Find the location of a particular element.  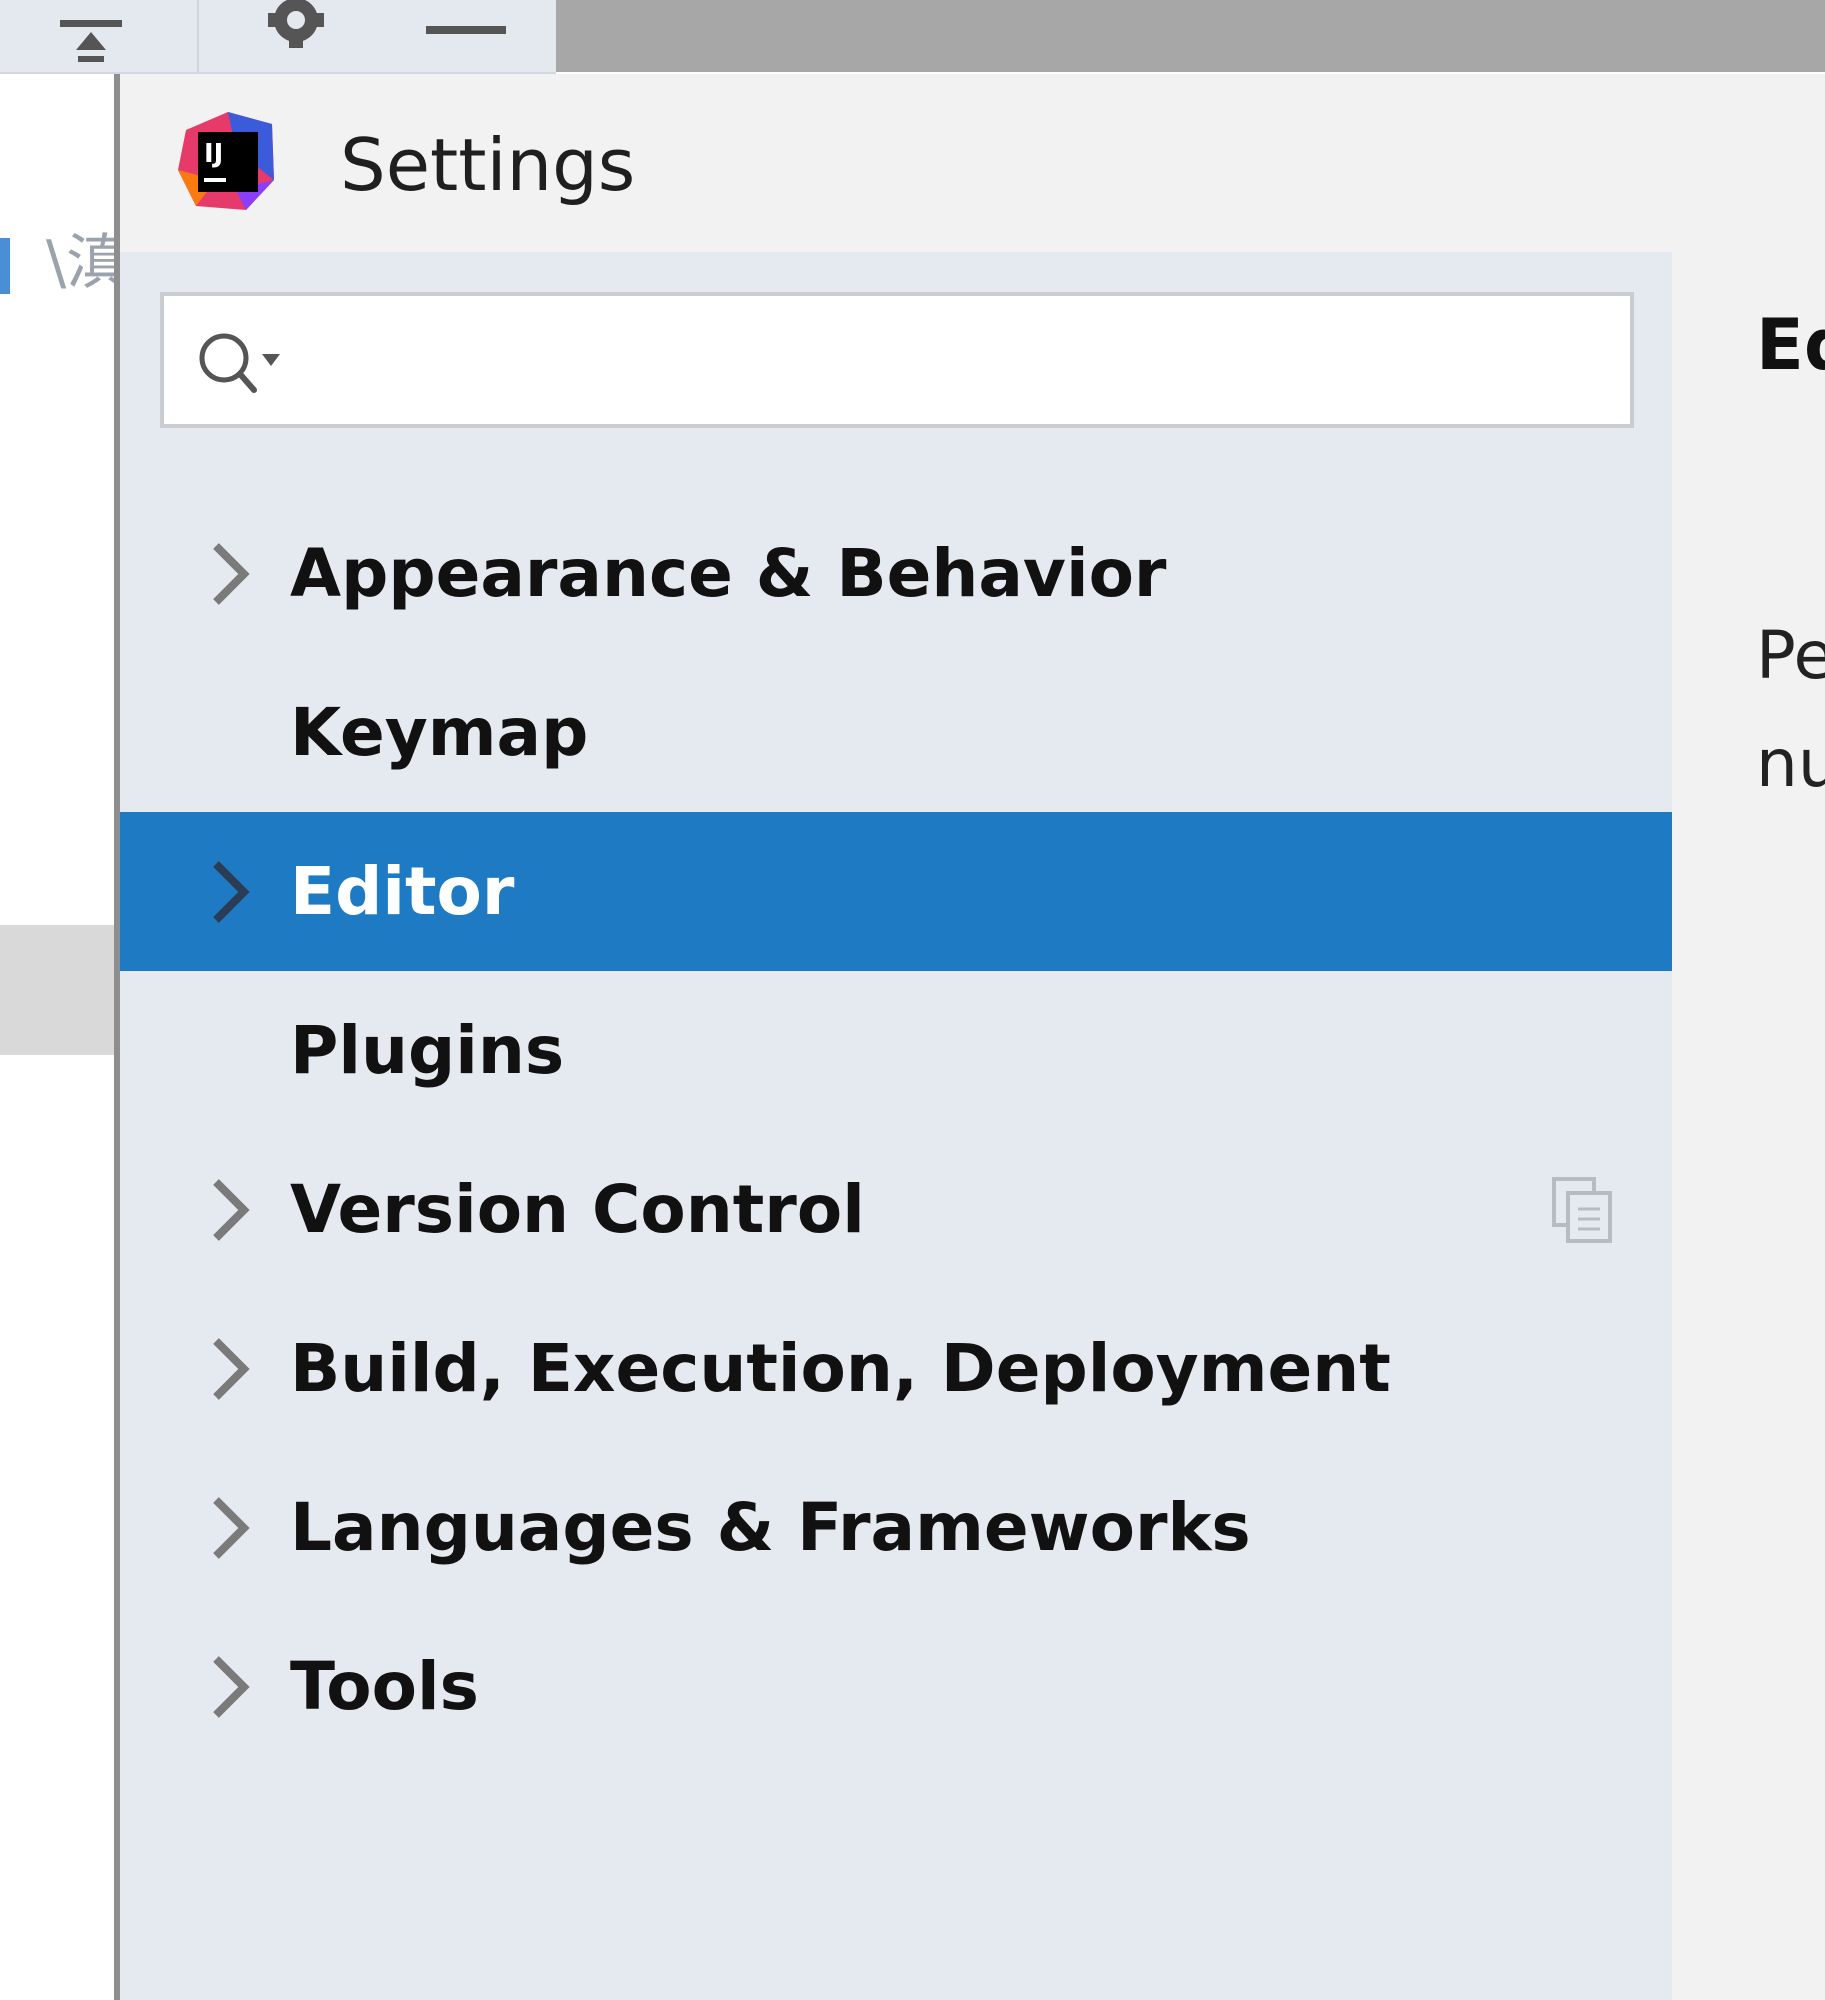

tree-item-version-control: Version Control is located at coordinates (896, 1209).